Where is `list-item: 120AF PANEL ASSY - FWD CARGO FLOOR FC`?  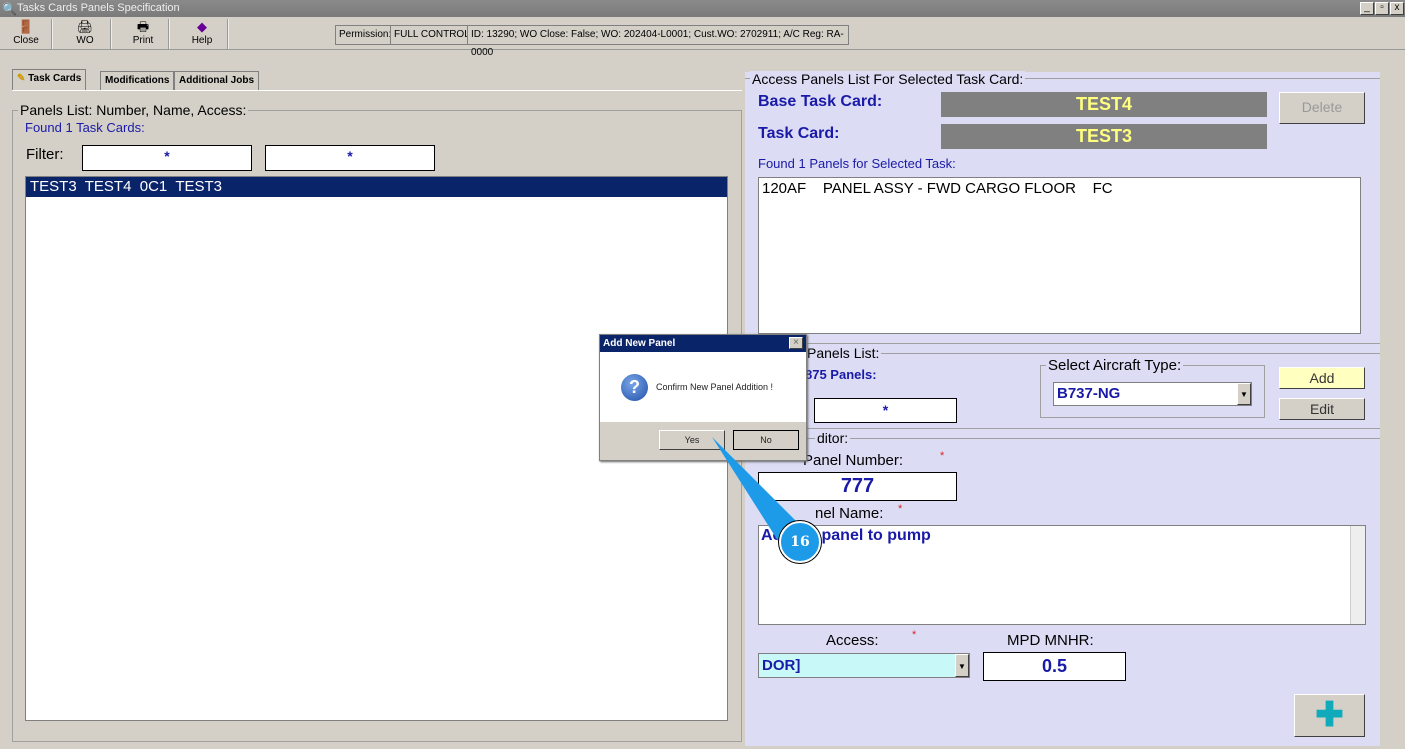
list-item: 120AF PANEL ASSY - FWD CARGO FLOOR FC is located at coordinates (1059, 188).